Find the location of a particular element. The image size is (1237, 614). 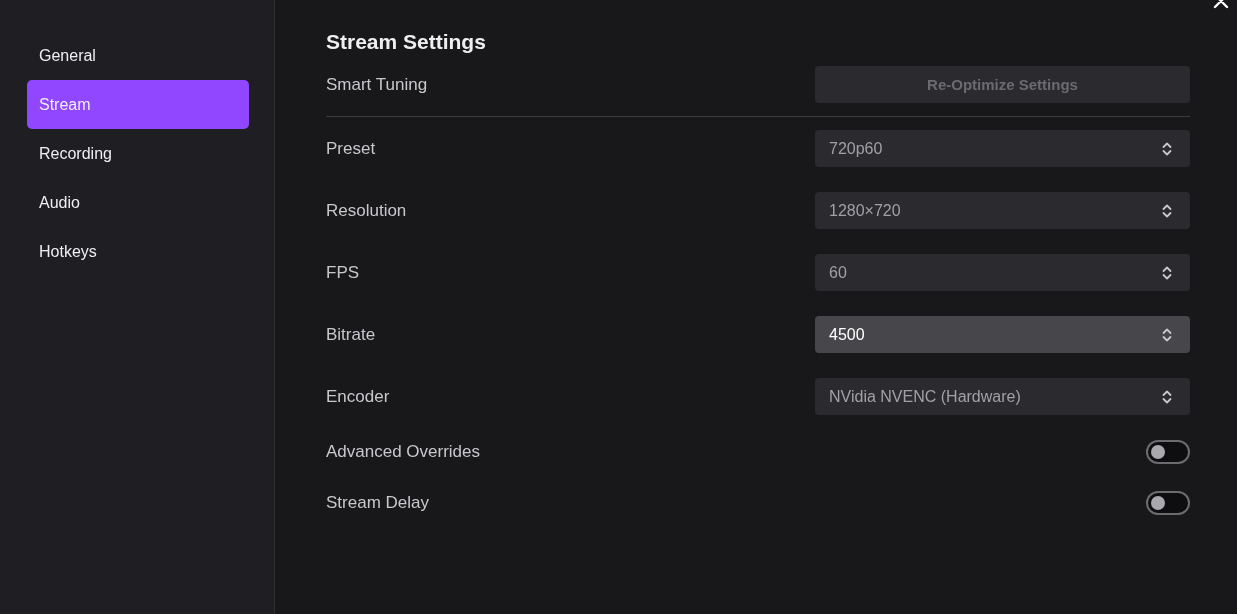

sidebar-item: General is located at coordinates (138, 55).